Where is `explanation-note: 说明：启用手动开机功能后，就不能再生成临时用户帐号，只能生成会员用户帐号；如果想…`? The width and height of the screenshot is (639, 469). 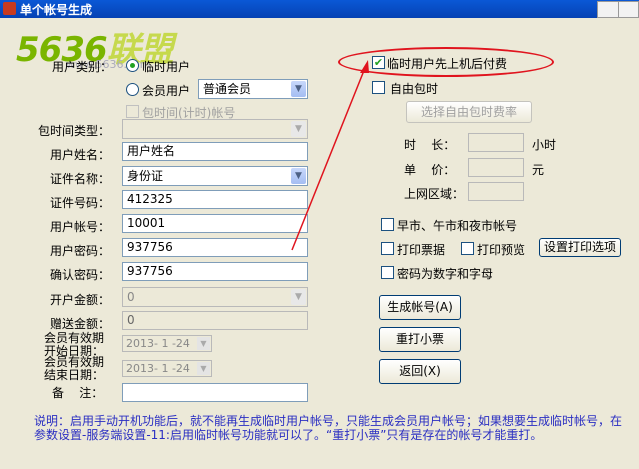 explanation-note: 说明：启用手动开机功能后，就不能再生成临时用户帐号，只能生成会员用户帐号；如果想… is located at coordinates (328, 428).